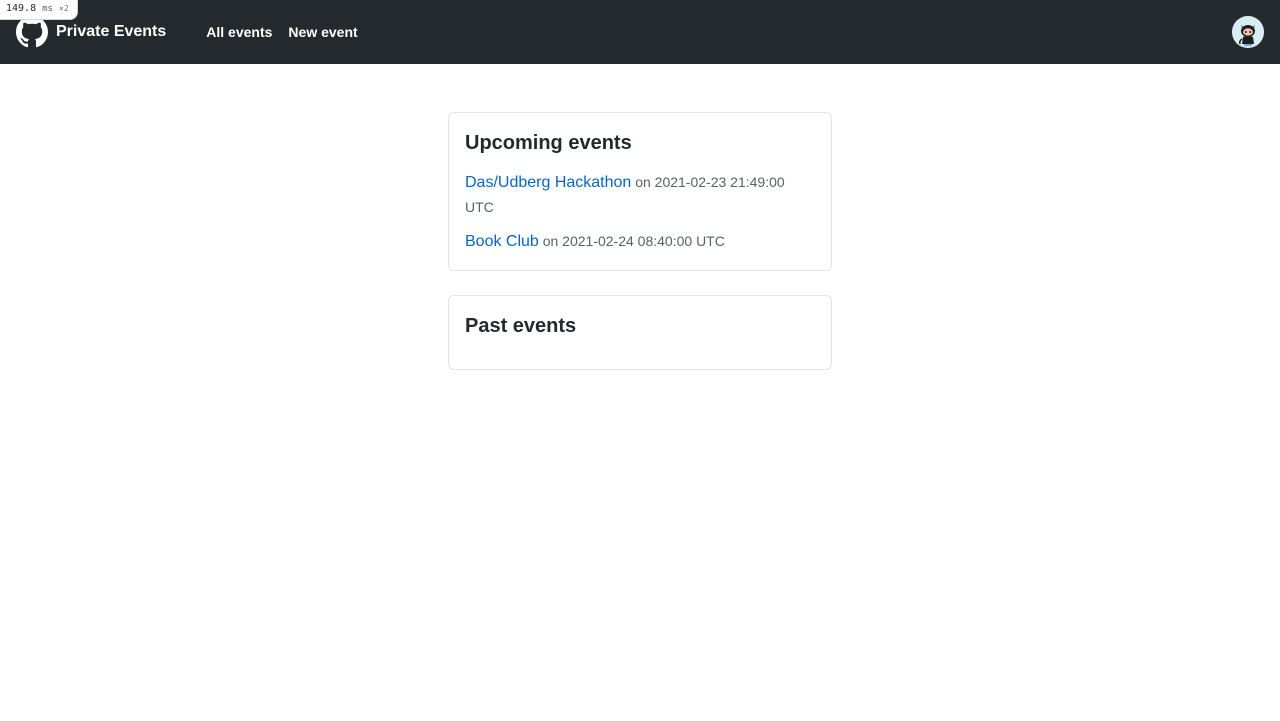  I want to click on list-item: Book Club on 2021-02-24 08:40:00 UTC, so click(640, 241).